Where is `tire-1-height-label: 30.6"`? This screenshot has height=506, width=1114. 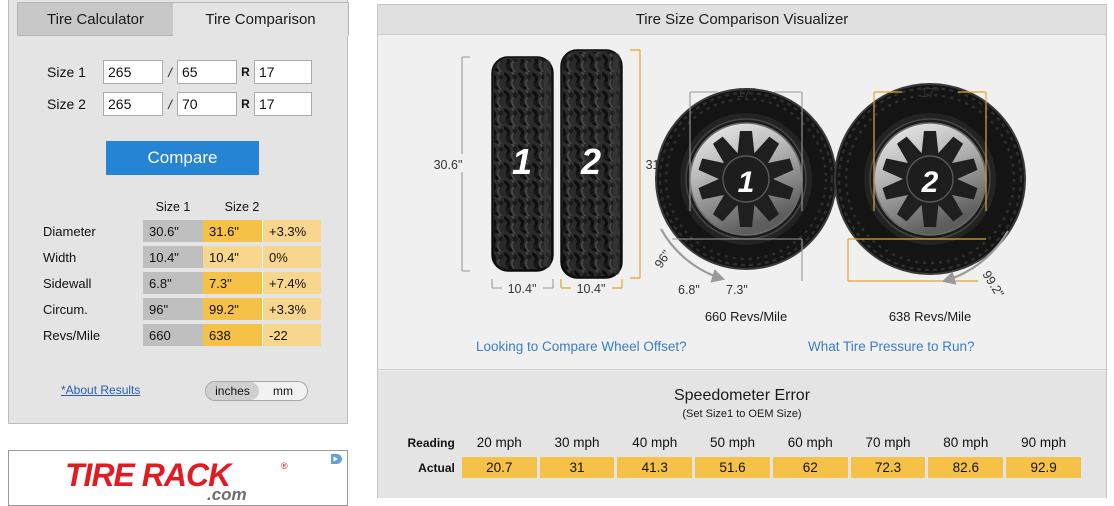 tire-1-height-label: 30.6" is located at coordinates (448, 165).